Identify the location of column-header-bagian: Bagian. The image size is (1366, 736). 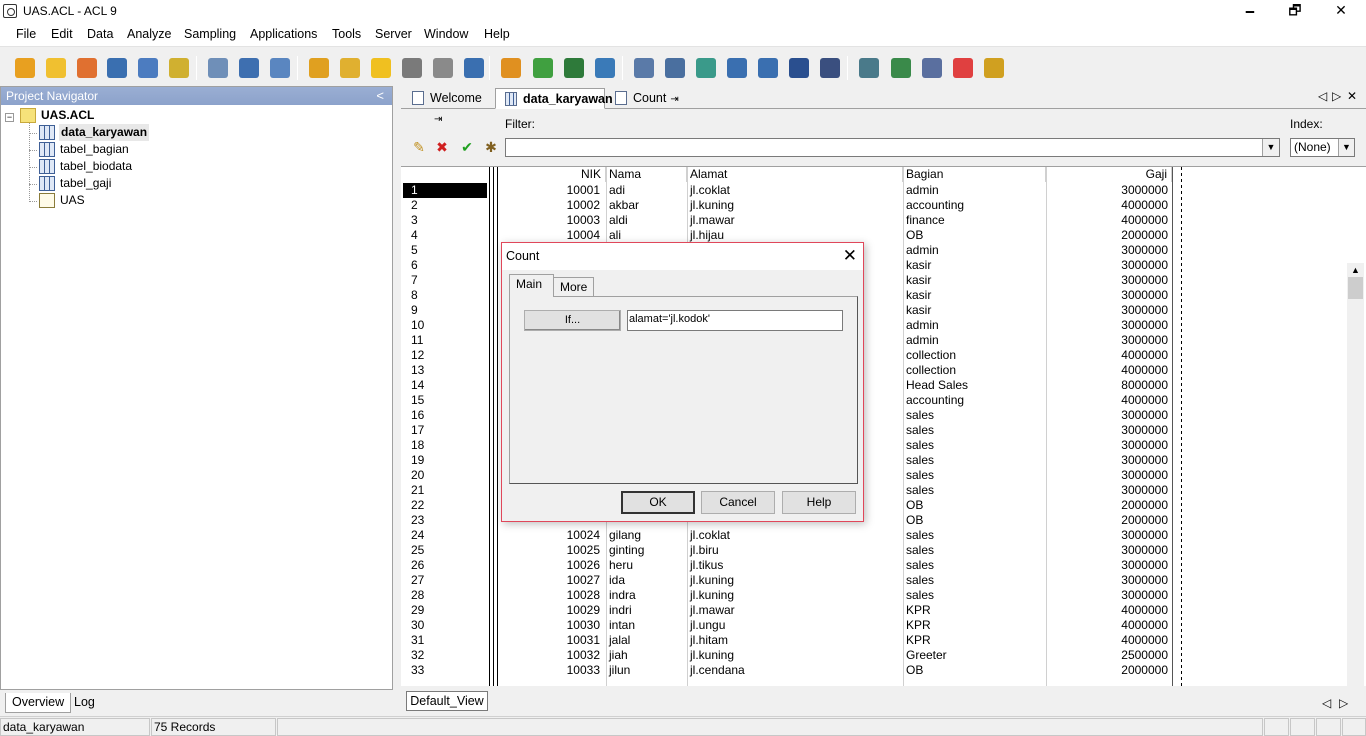
(975, 174).